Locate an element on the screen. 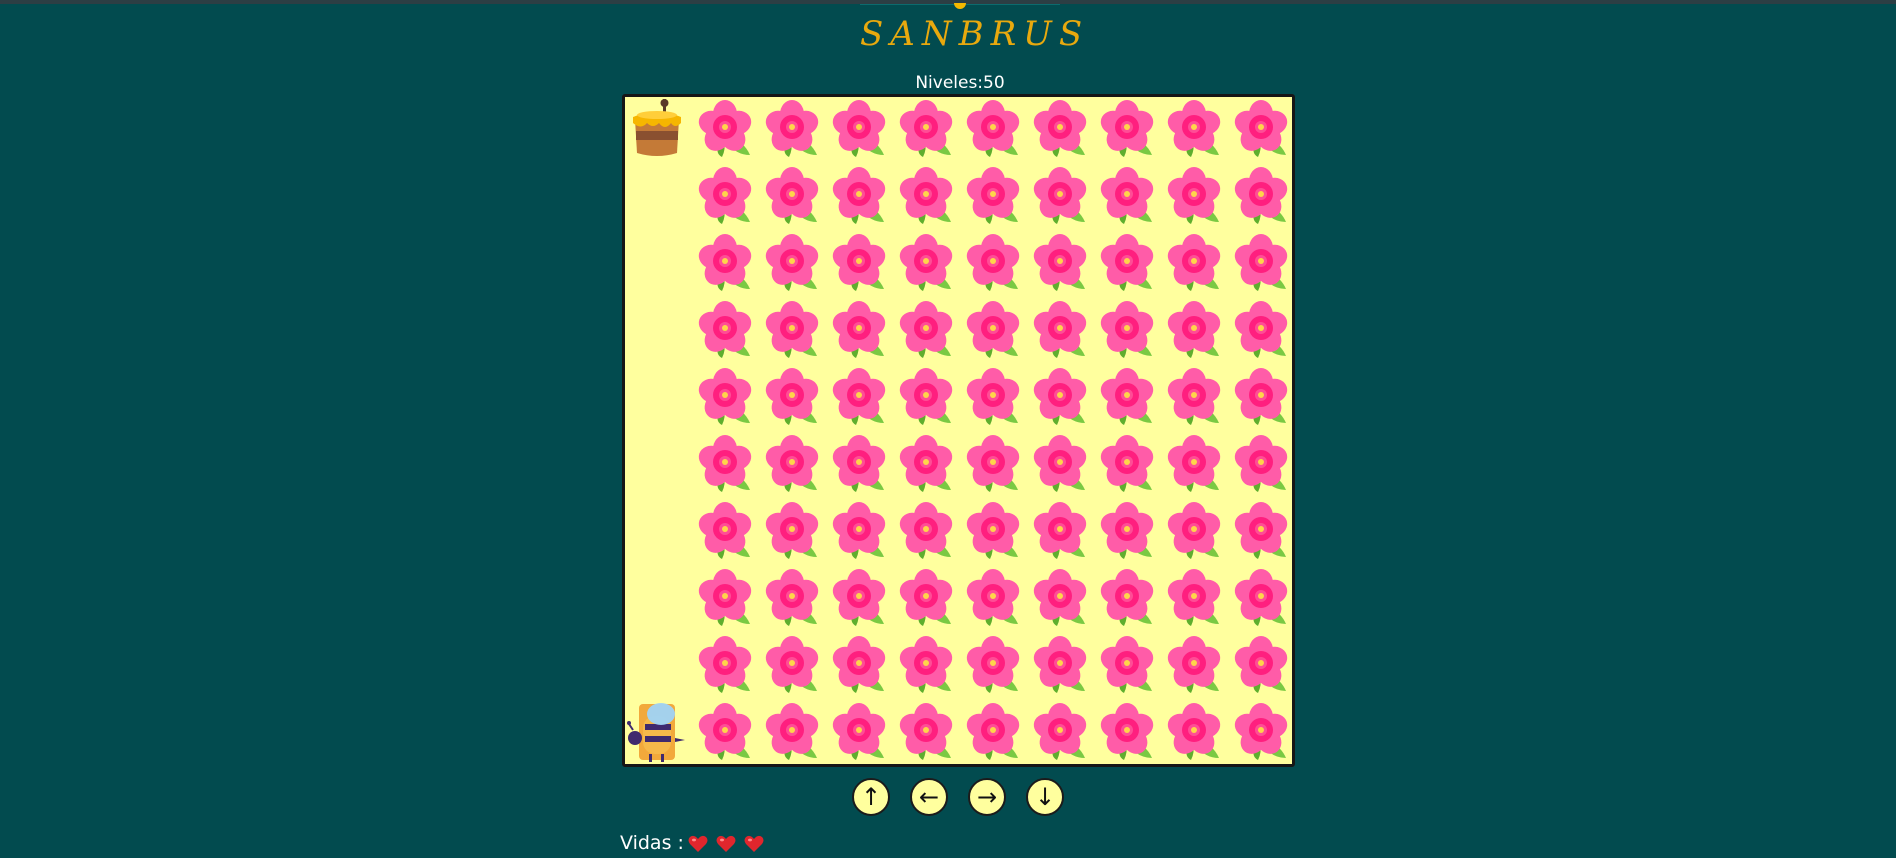 This screenshot has height=858, width=1896. controls: ↑ ← → ↓ is located at coordinates (960, 800).